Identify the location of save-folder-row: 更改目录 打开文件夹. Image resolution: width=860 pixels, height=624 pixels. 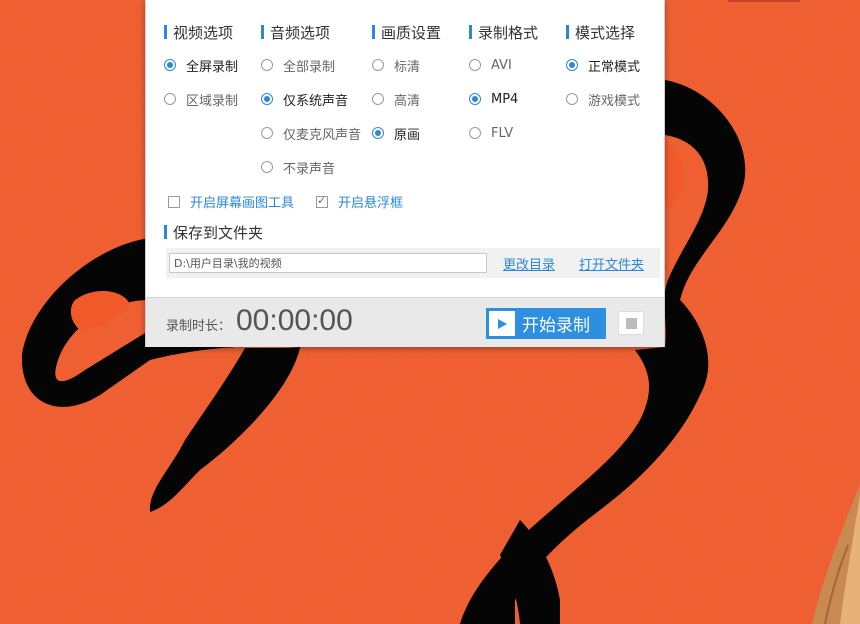
(413, 263).